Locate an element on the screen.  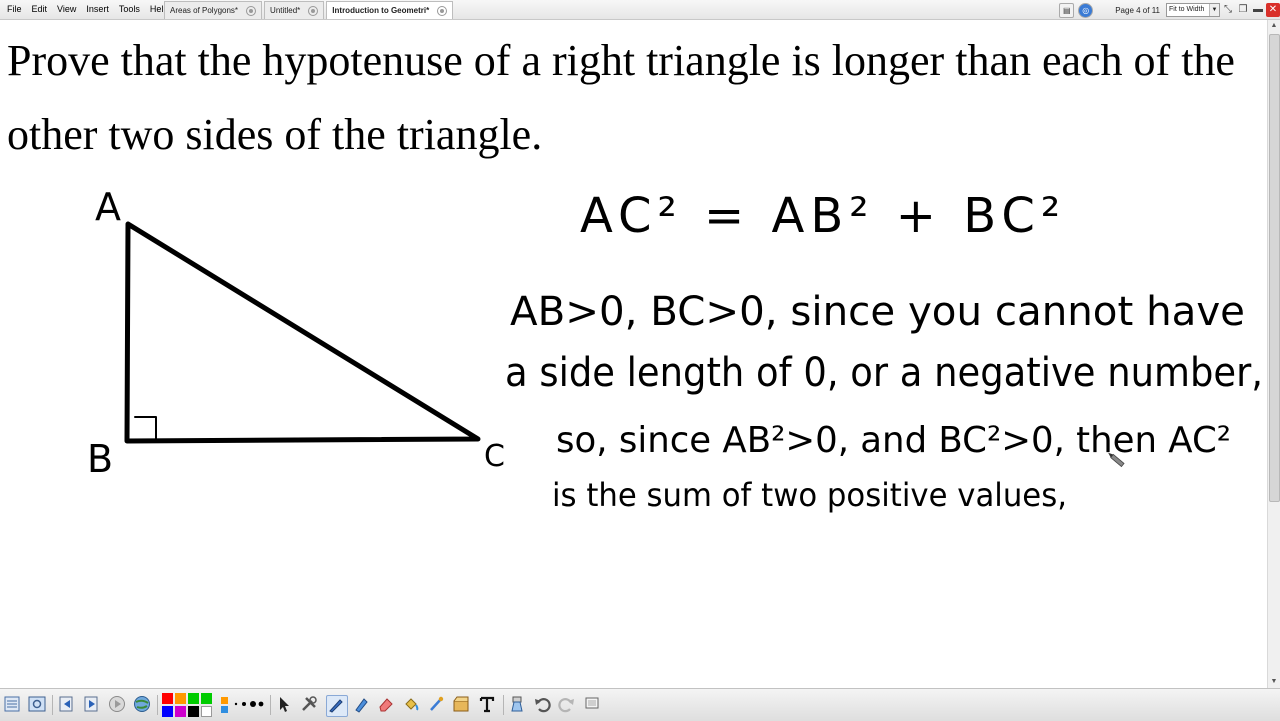
handwriting-equation: AC² = AB² + BC² is located at coordinates (823, 216).